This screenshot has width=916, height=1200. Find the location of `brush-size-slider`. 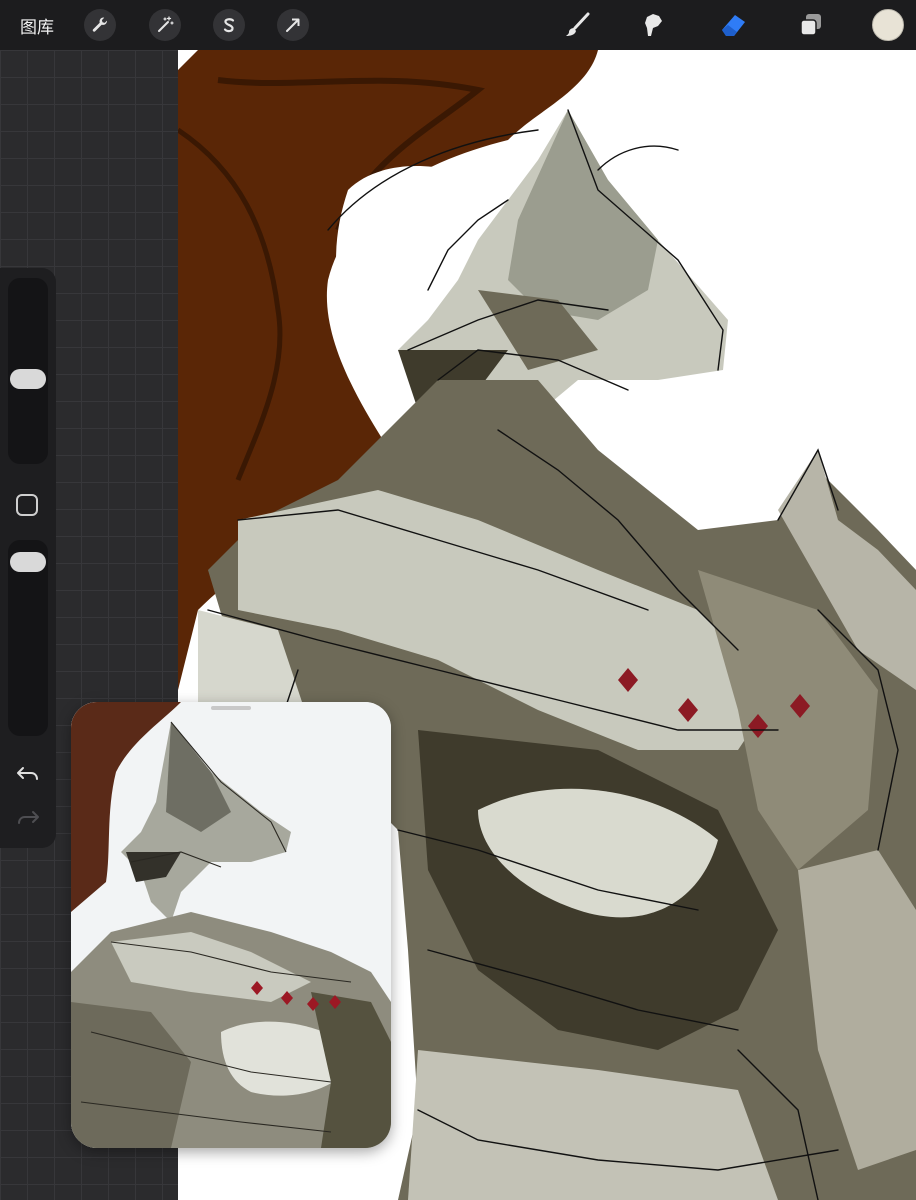

brush-size-slider is located at coordinates (28, 371).